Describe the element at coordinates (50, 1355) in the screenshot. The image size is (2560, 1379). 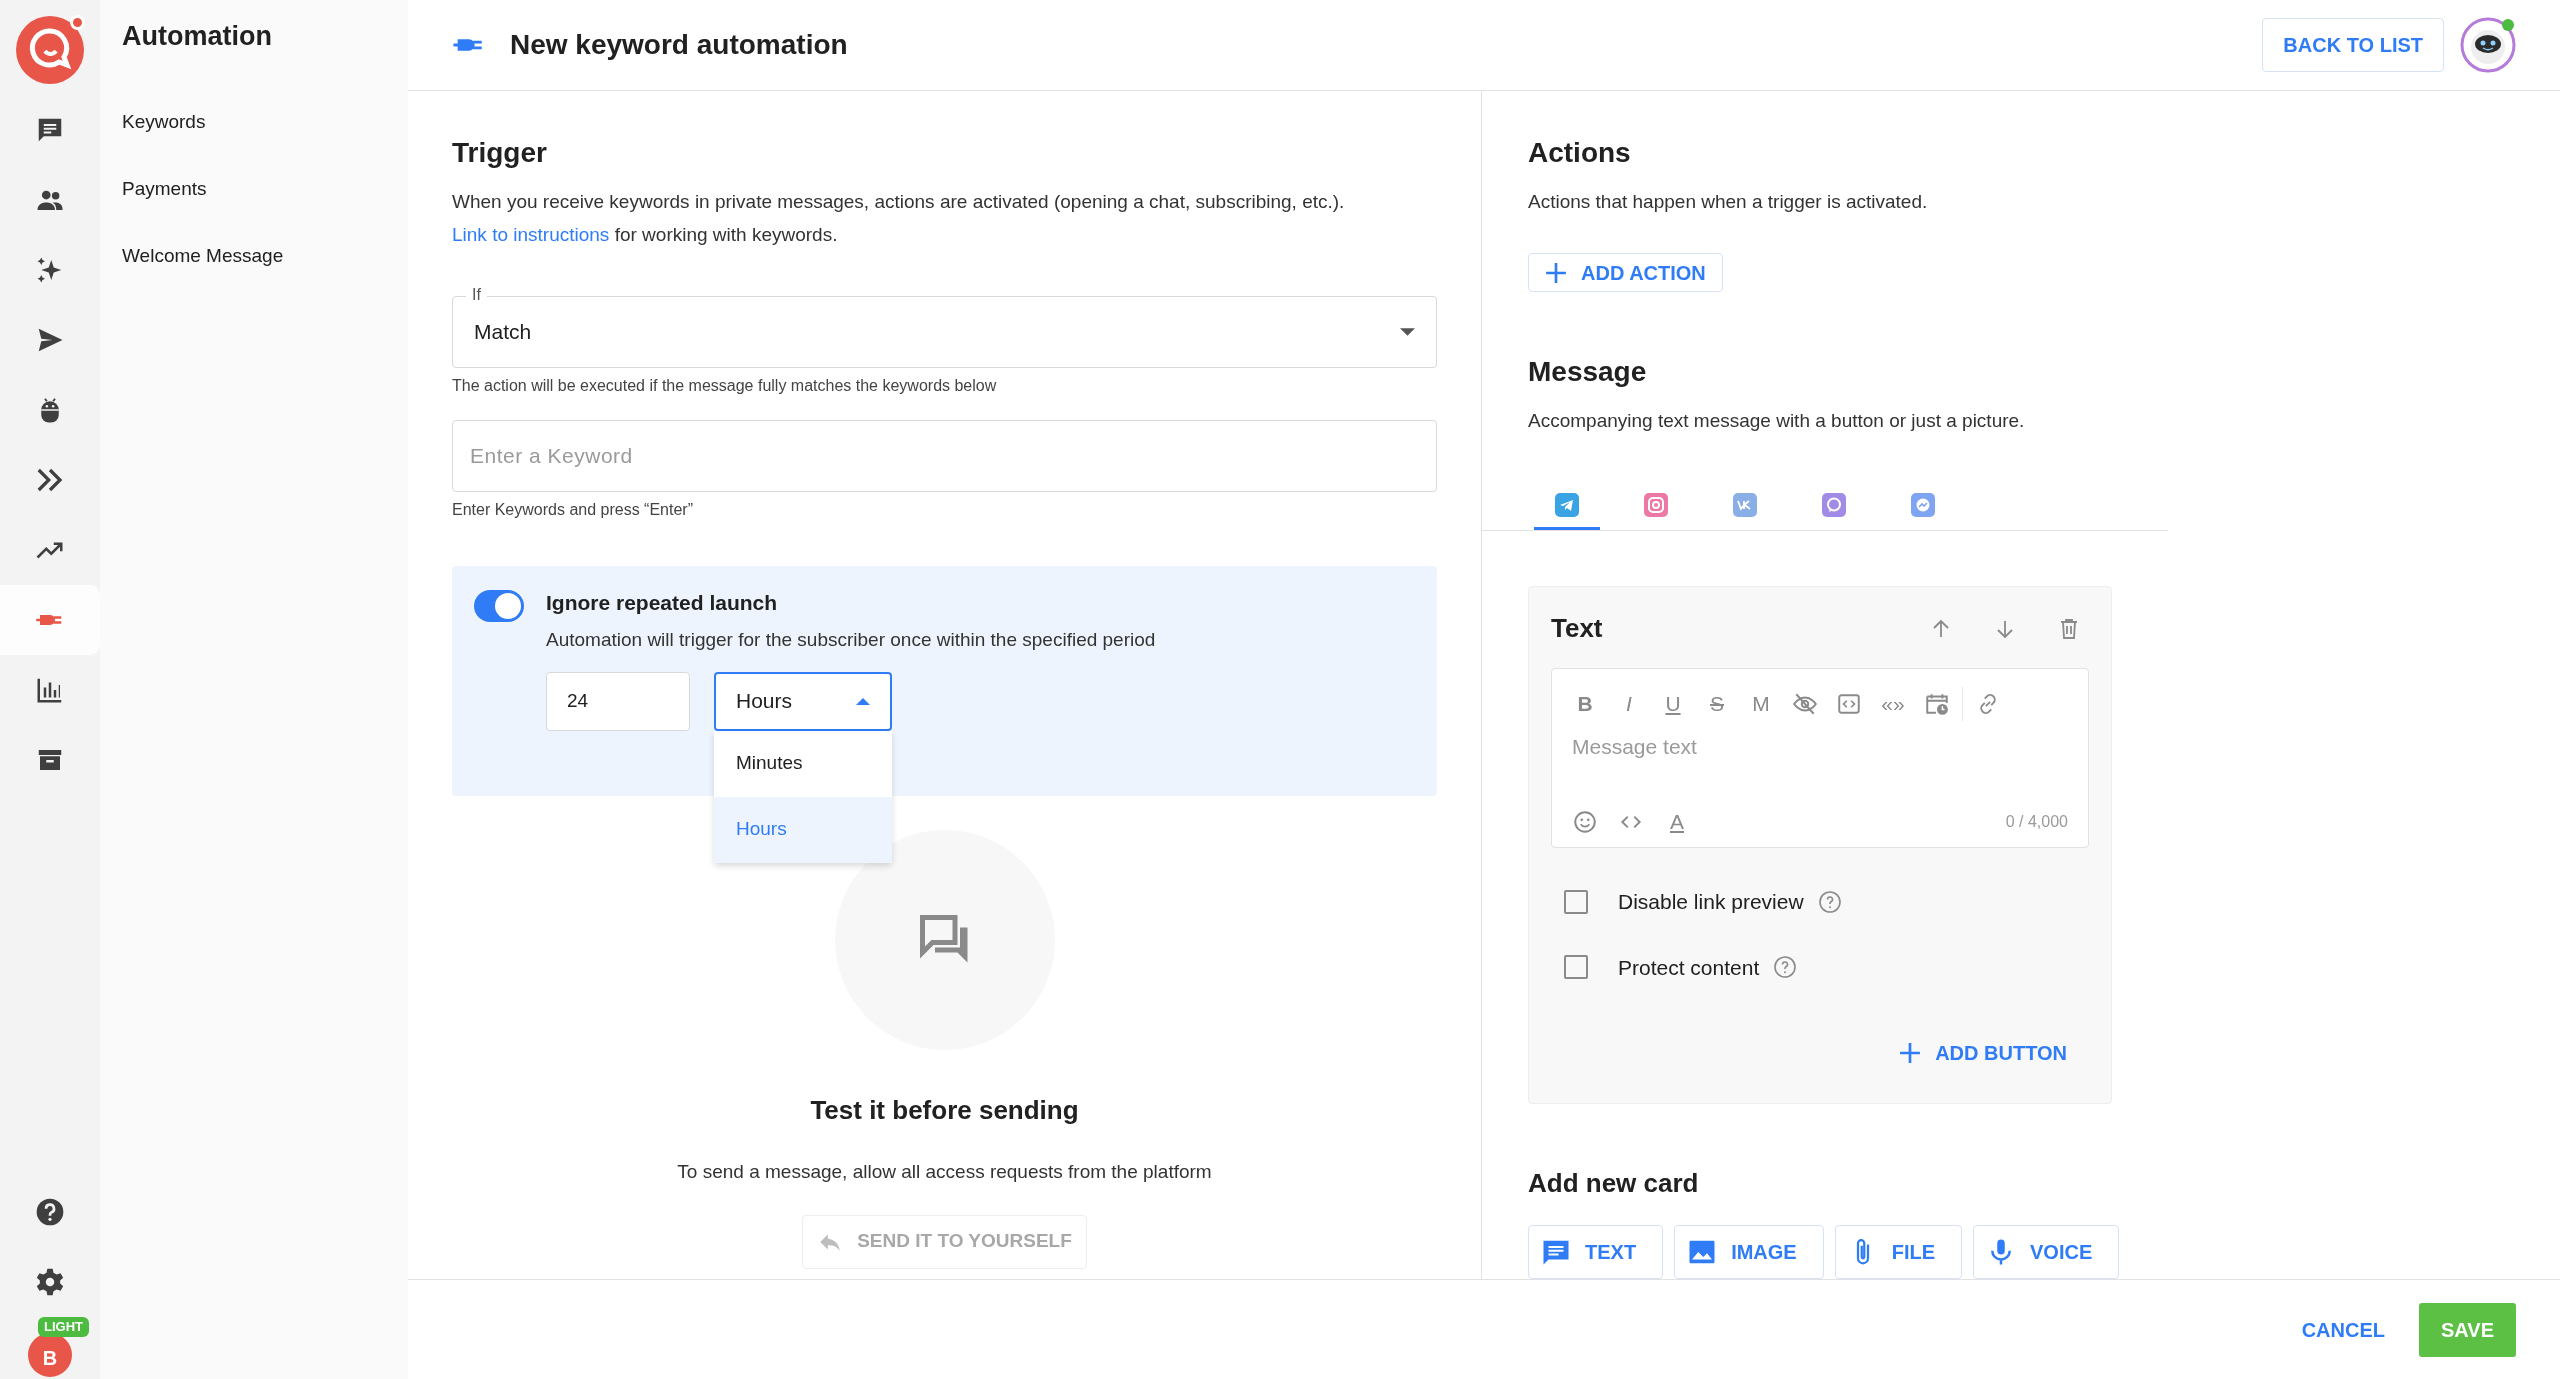
I see `user-avatar: B` at that location.